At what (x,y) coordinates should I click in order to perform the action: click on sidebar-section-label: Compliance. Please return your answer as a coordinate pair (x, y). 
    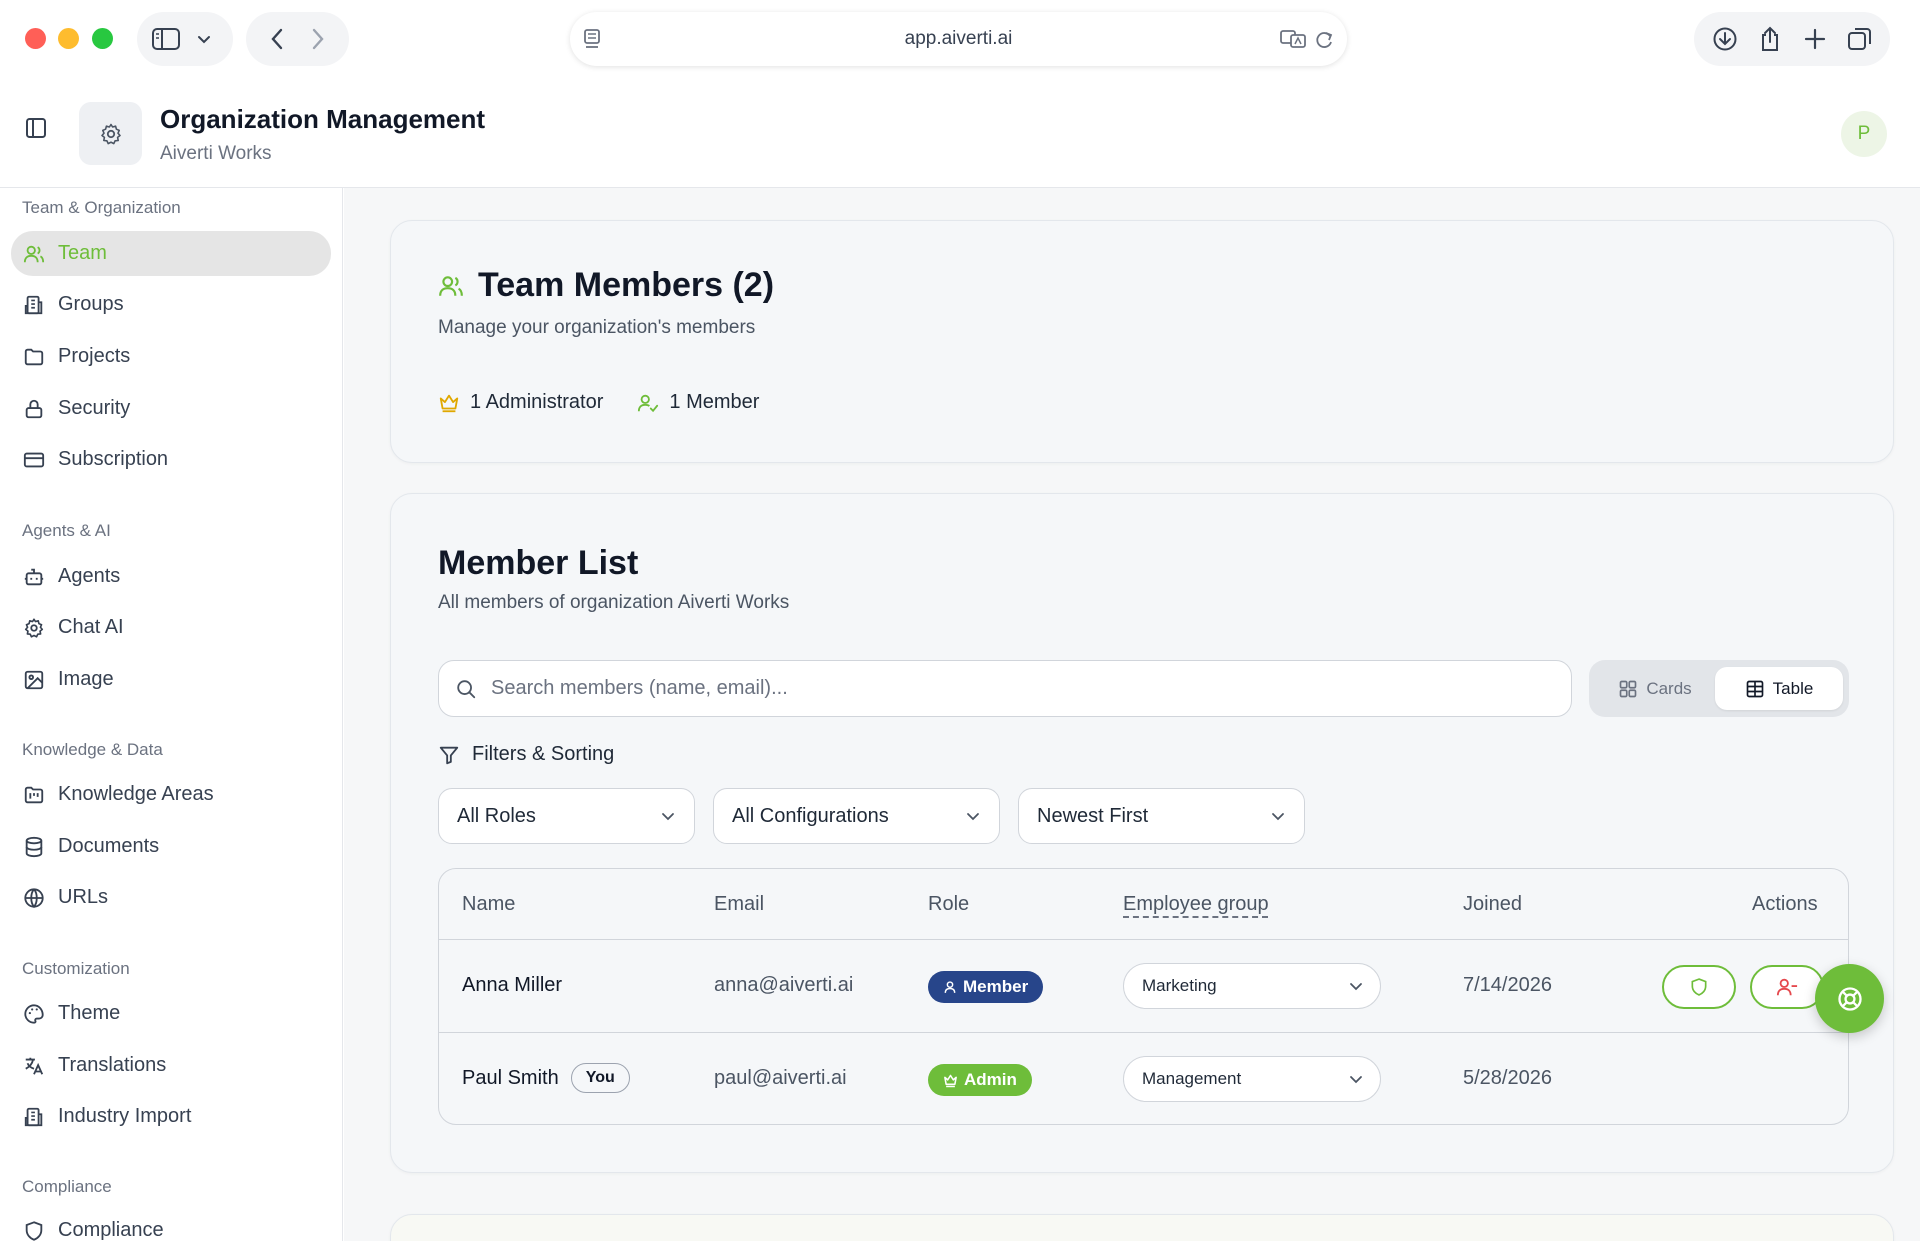
    Looking at the image, I should click on (67, 1186).